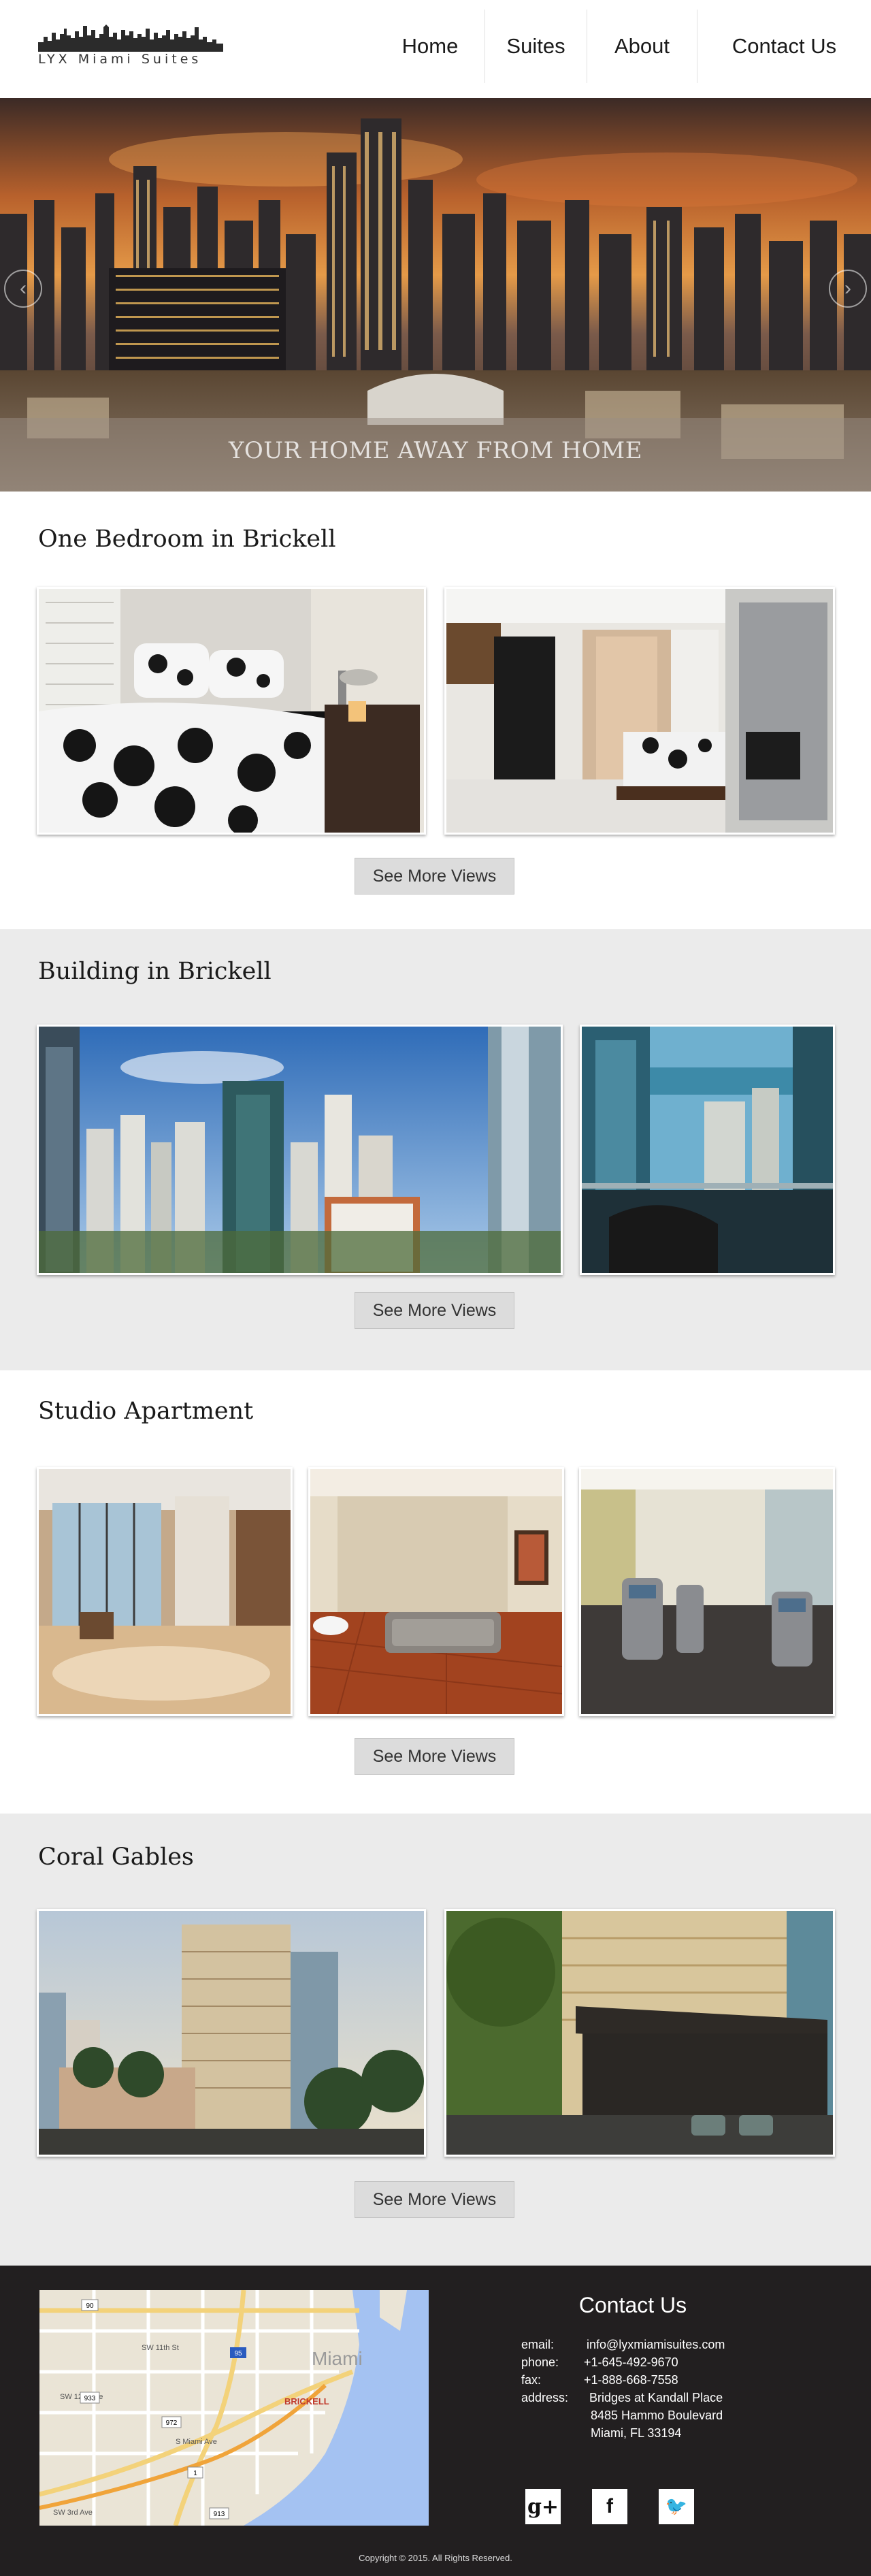  Describe the element at coordinates (146, 1411) in the screenshot. I see `section-title: Studio Apartment` at that location.